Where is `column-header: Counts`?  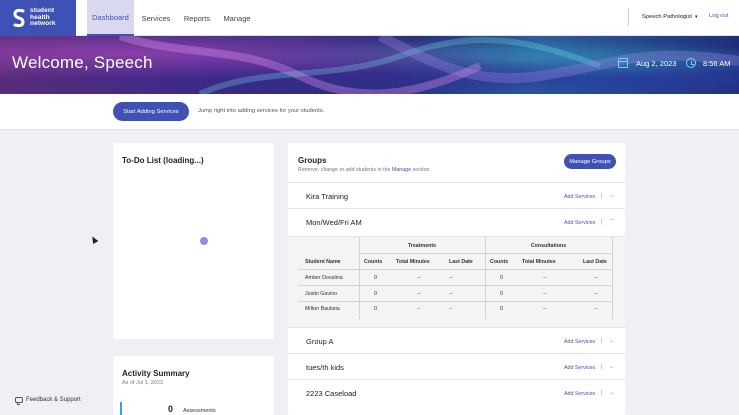
column-header: Counts is located at coordinates (499, 262).